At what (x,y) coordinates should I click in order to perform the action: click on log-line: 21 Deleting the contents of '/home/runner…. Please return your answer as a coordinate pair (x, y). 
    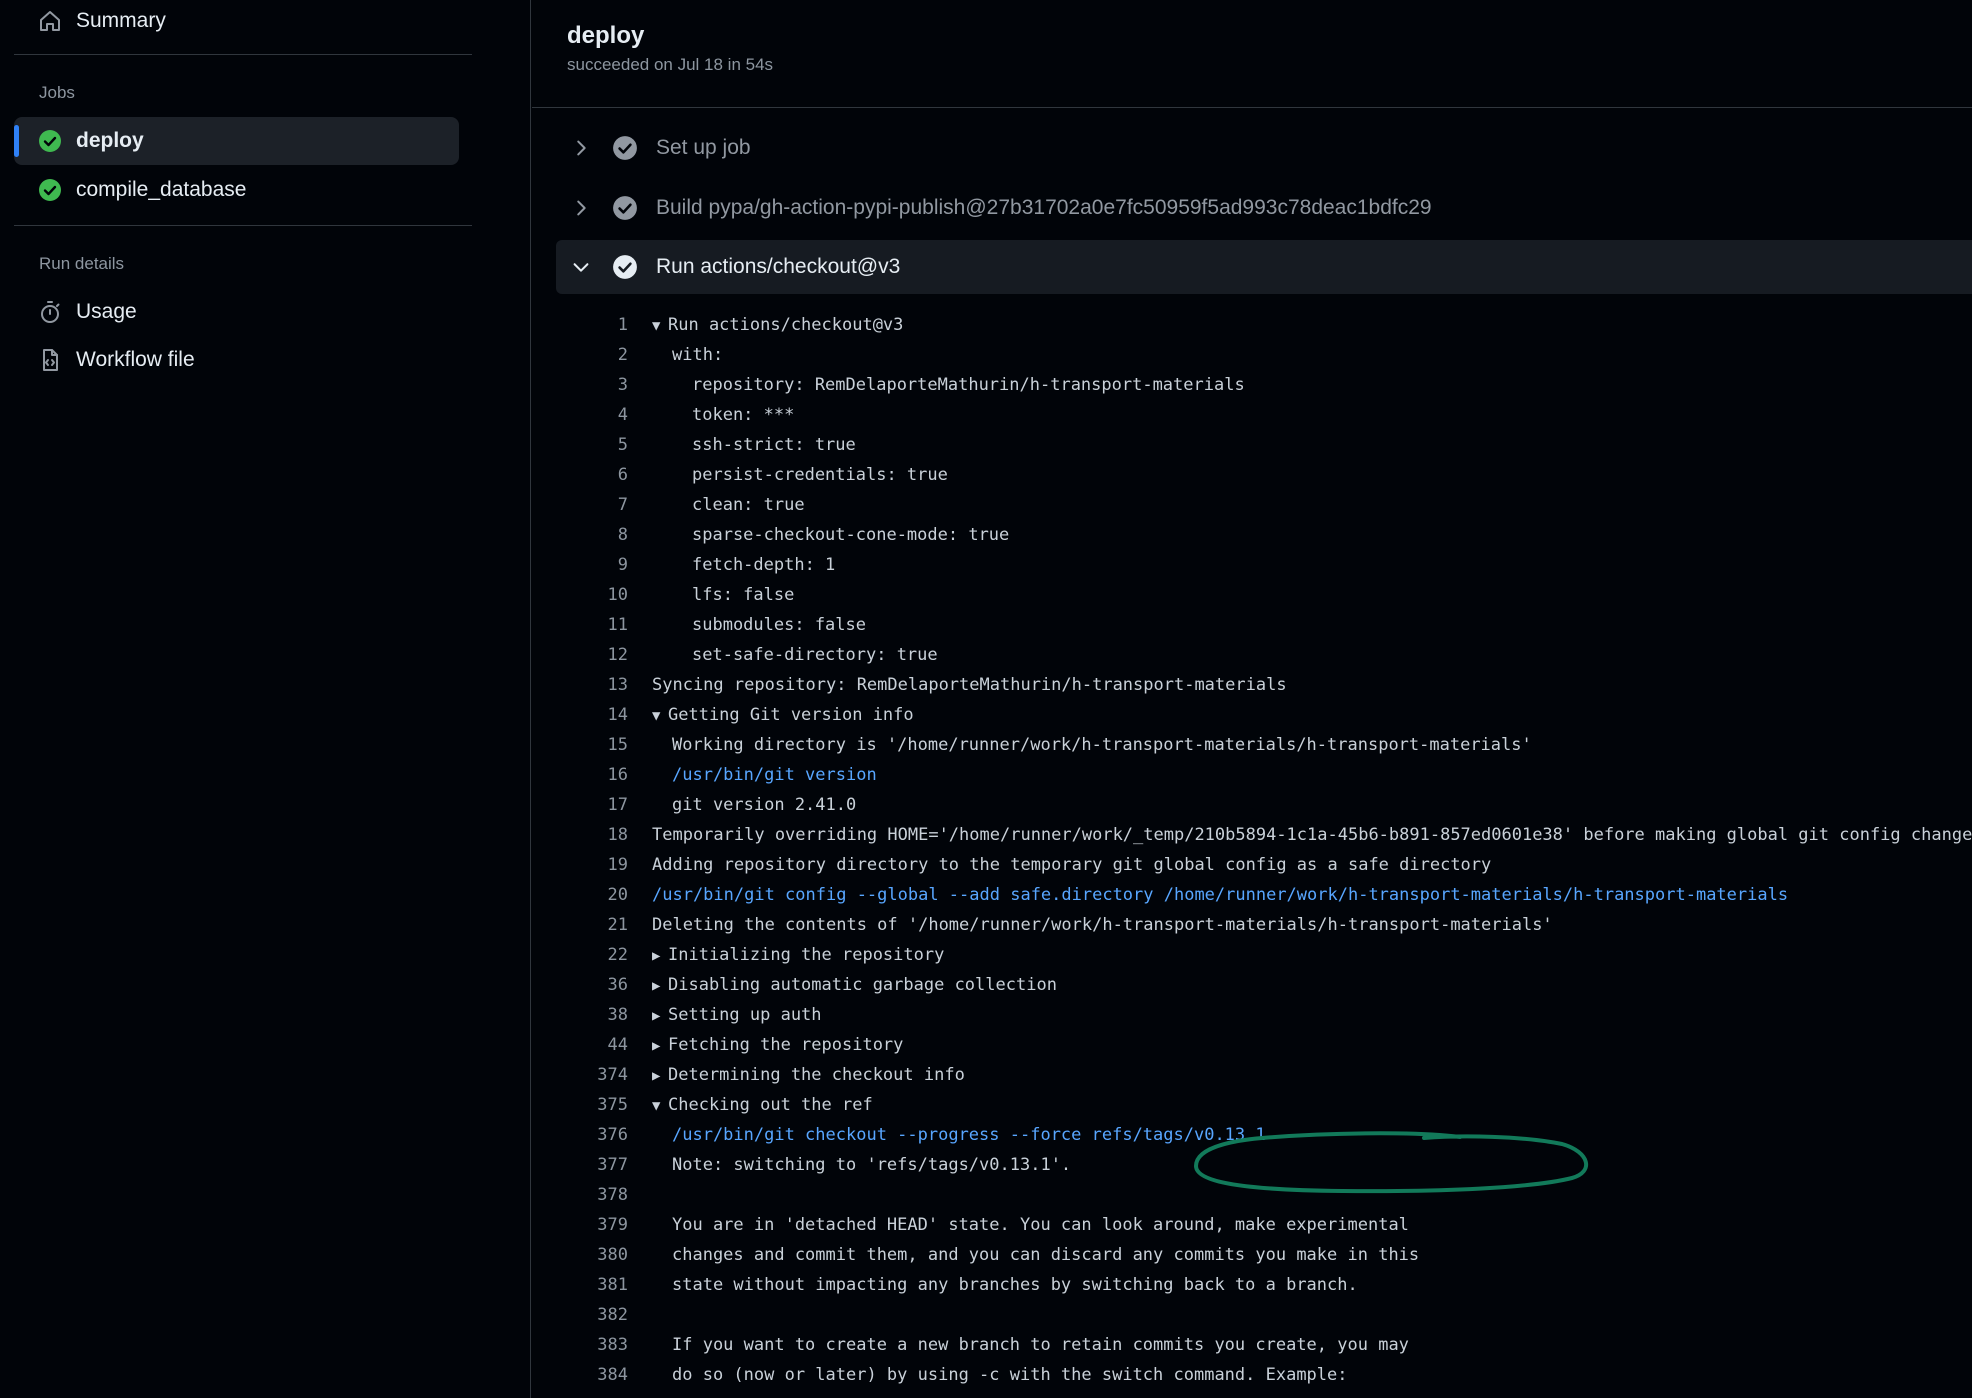
    Looking at the image, I should click on (1252, 925).